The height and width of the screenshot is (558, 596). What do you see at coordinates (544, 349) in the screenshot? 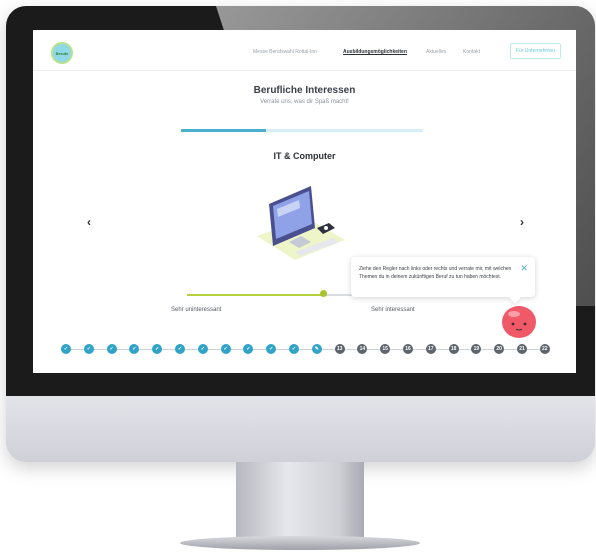
I see `step-22: 22` at bounding box center [544, 349].